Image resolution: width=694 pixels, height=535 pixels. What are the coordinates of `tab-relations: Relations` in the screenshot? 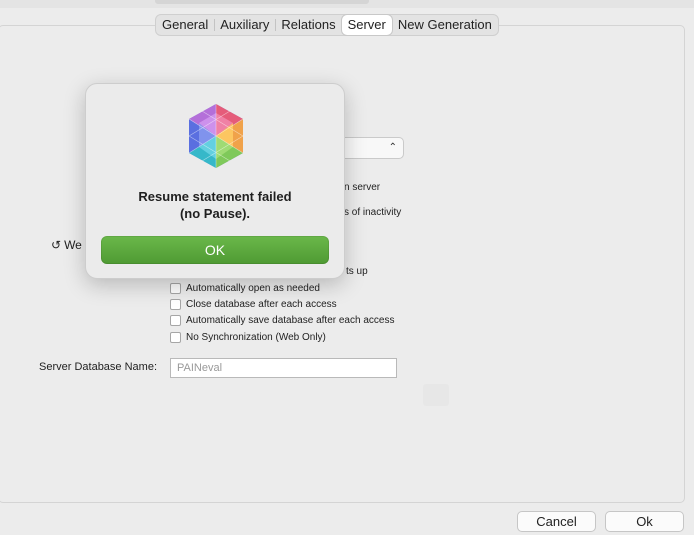 It's located at (308, 25).